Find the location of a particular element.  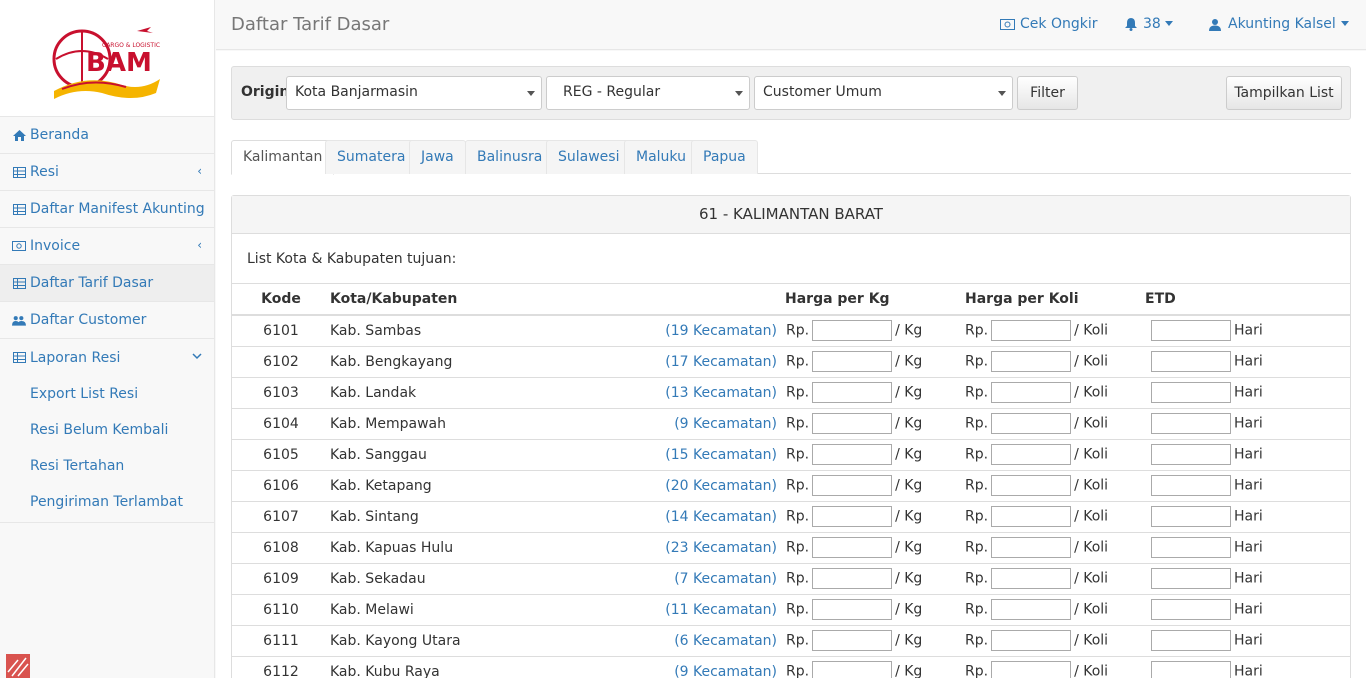

kecamatan-link: (14 Kecamatan) is located at coordinates (721, 517).